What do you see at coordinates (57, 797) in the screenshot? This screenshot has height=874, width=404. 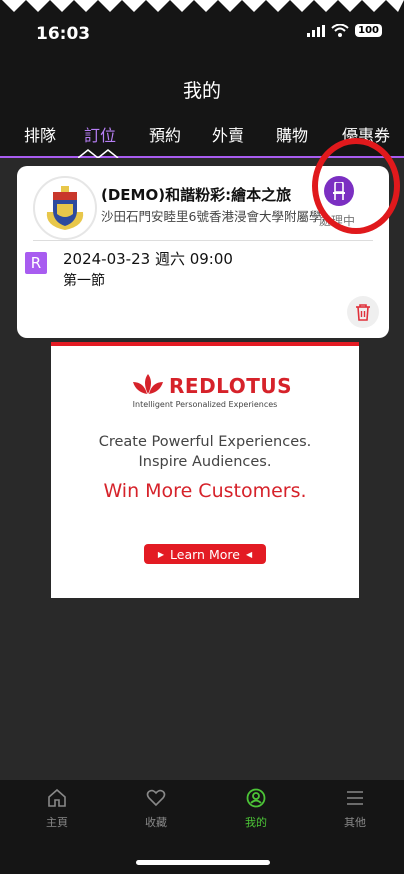 I see `home-icon` at bounding box center [57, 797].